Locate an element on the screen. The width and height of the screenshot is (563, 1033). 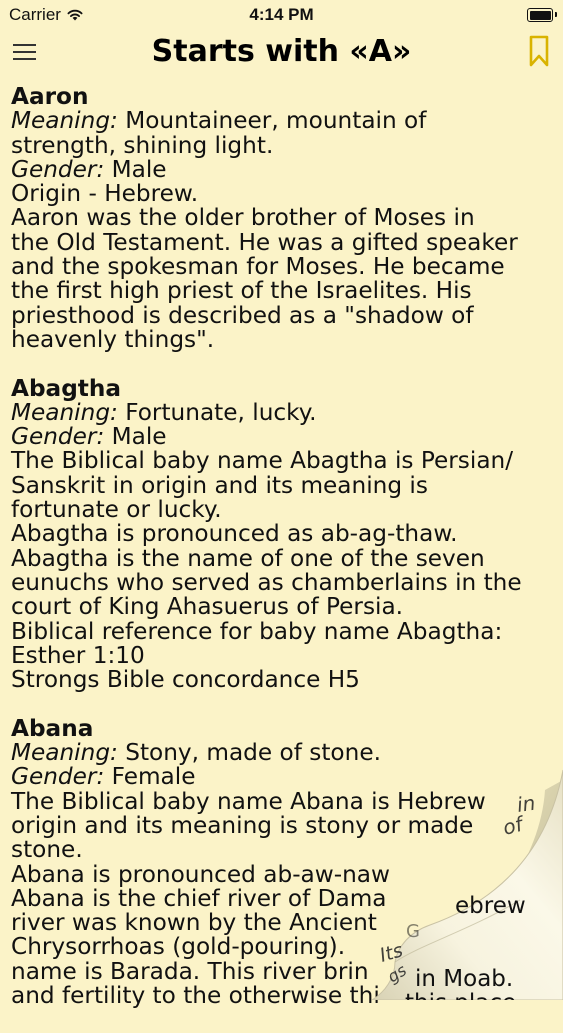
description-line: priesthood is described as a "shadow of is located at coordinates (242, 315).